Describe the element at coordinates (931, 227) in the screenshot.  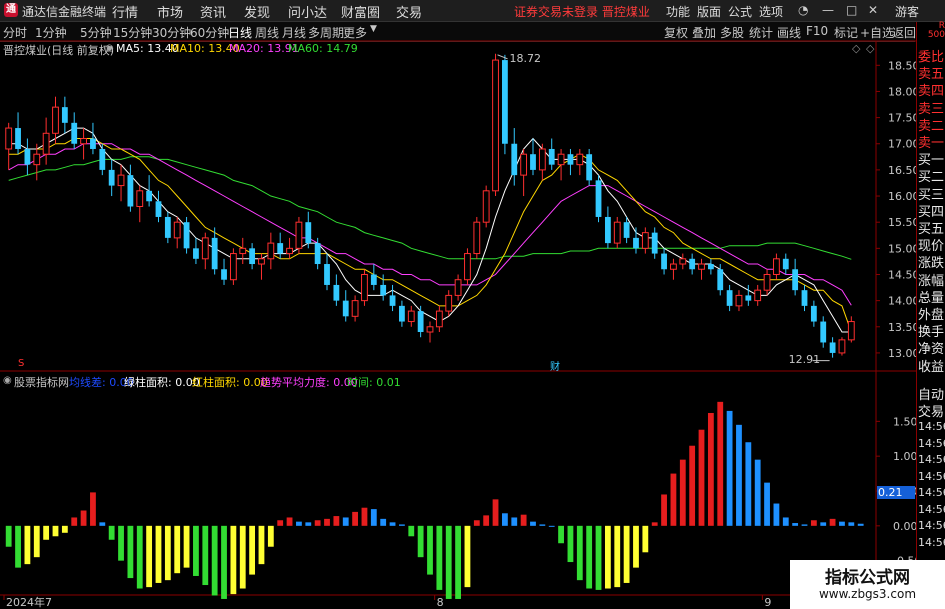
I see `side-item-10: 买五` at that location.